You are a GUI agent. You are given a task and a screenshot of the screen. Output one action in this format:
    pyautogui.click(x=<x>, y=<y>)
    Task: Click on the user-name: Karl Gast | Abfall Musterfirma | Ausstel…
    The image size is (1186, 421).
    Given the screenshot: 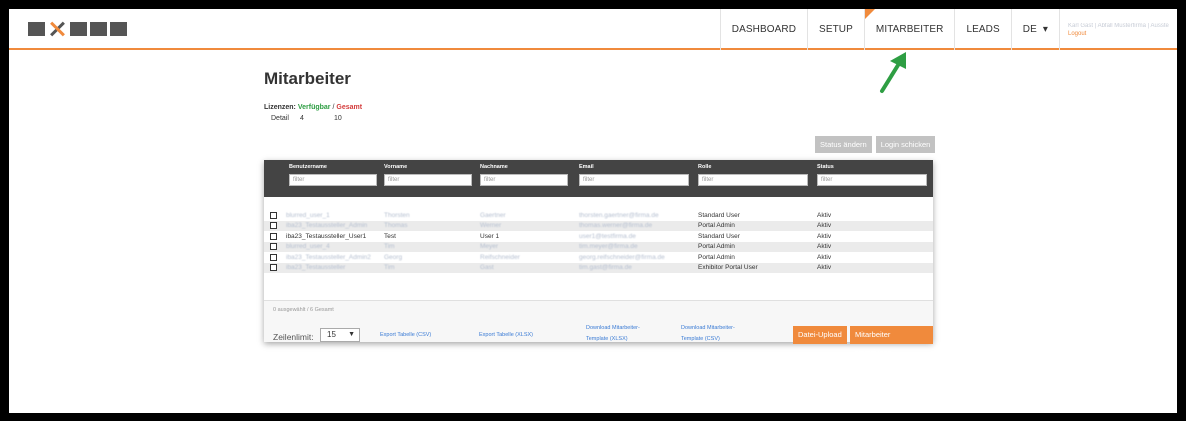 What is the action you would take?
    pyautogui.click(x=1118, y=25)
    